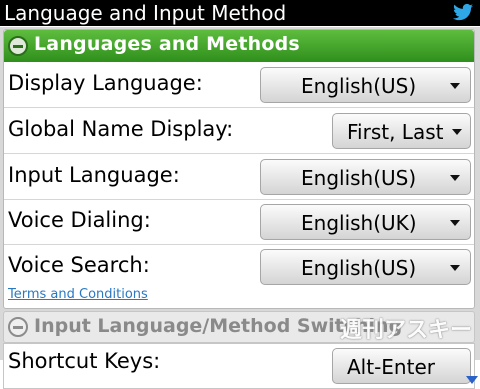 The width and height of the screenshot is (480, 389). What do you see at coordinates (391, 367) in the screenshot?
I see `dropdown-value: Alt-Enter` at bounding box center [391, 367].